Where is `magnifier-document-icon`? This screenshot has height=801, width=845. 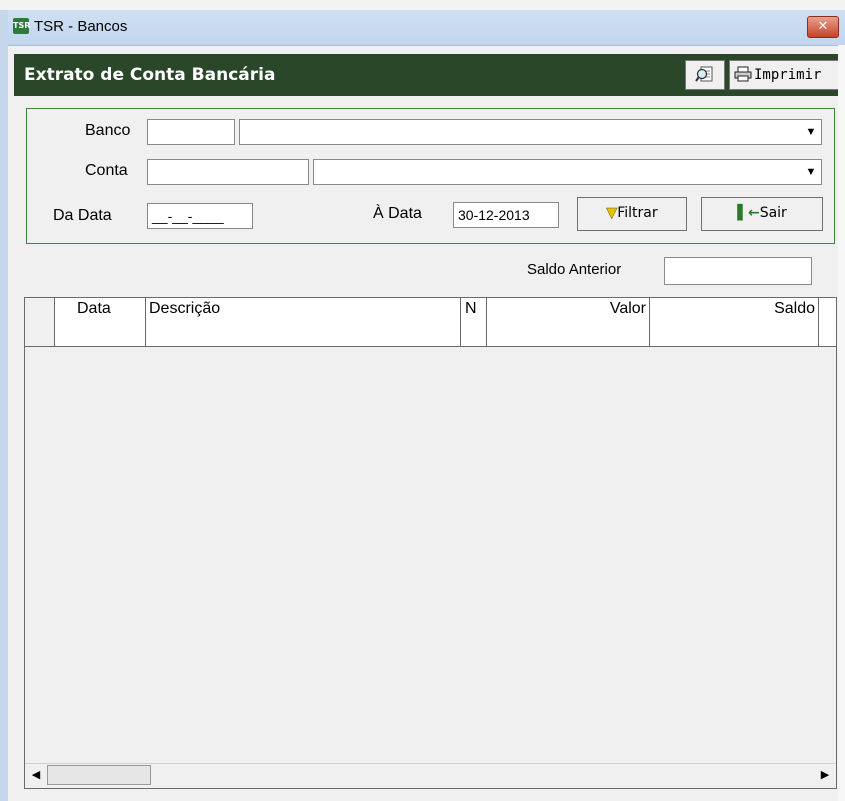 magnifier-document-icon is located at coordinates (704, 74).